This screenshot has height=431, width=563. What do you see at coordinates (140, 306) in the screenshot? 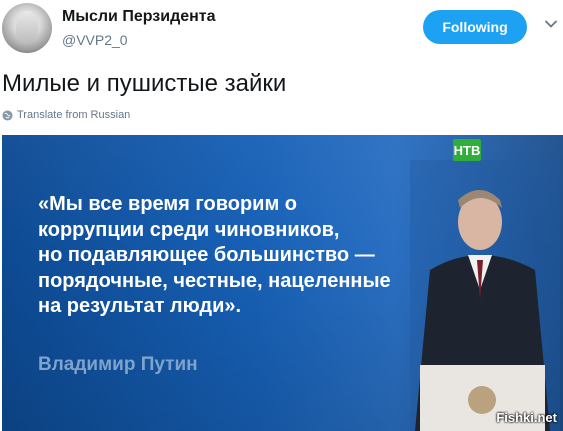
I see `quote-line: на результат люди».` at bounding box center [140, 306].